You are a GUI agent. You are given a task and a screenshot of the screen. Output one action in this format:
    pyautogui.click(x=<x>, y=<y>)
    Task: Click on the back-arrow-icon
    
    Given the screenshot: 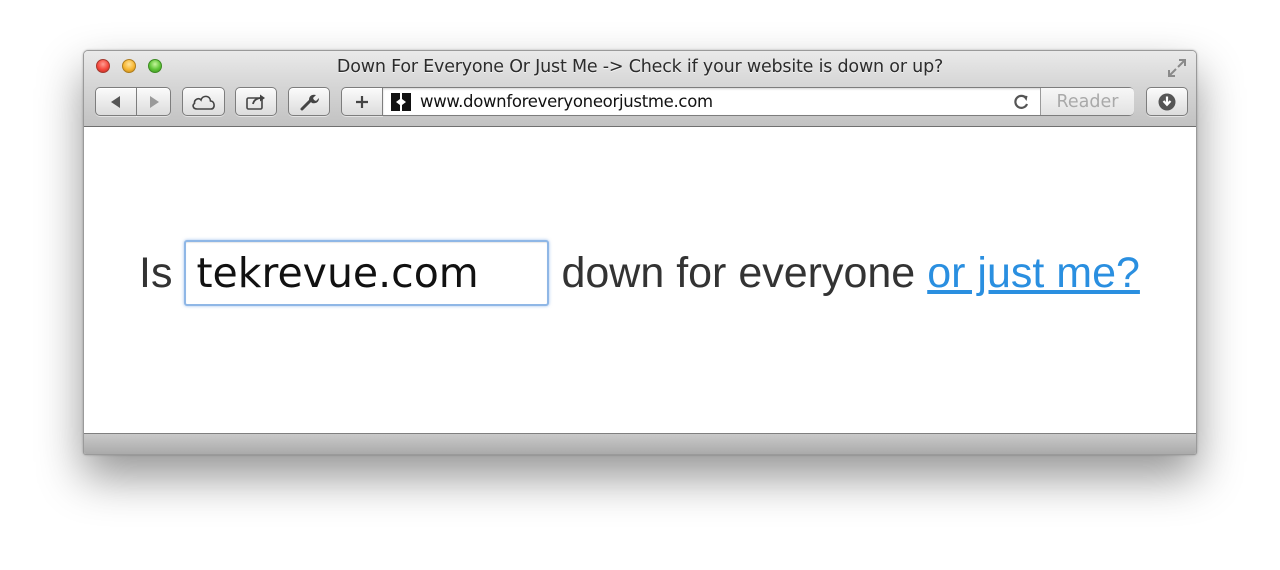 What is the action you would take?
    pyautogui.click(x=115, y=101)
    